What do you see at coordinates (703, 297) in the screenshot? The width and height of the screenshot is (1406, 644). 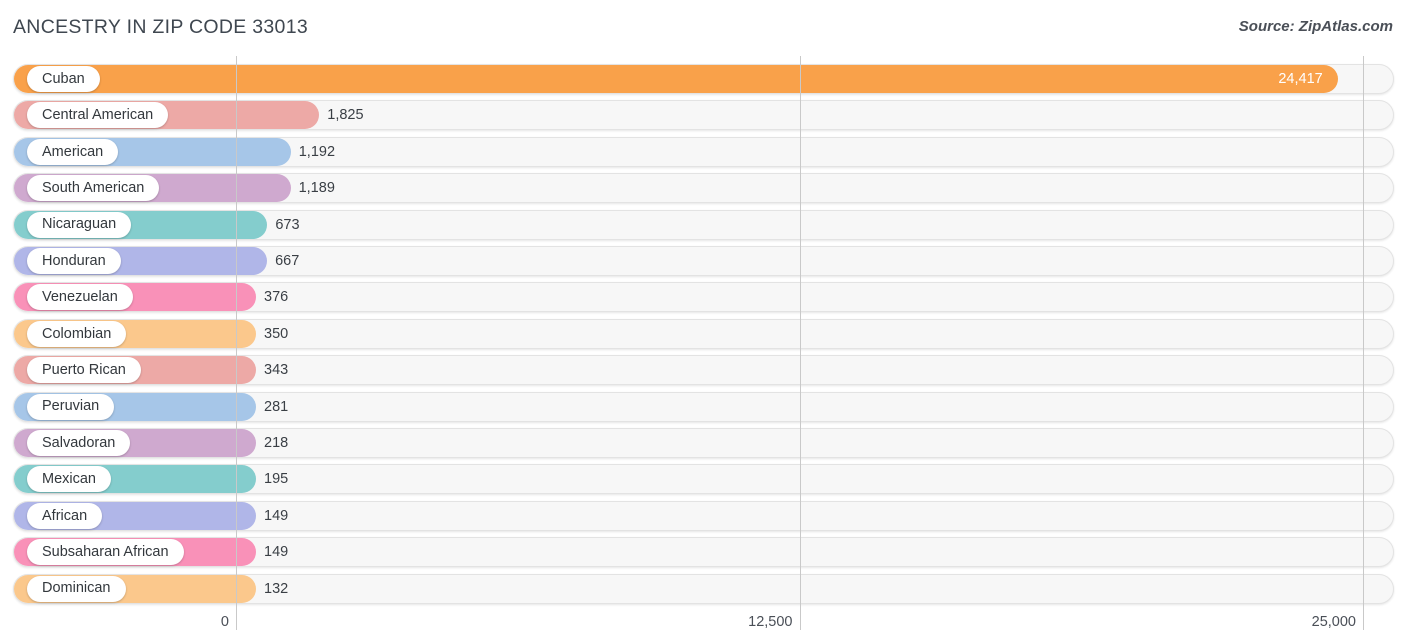 I see `table-row: Venezuelan 376` at bounding box center [703, 297].